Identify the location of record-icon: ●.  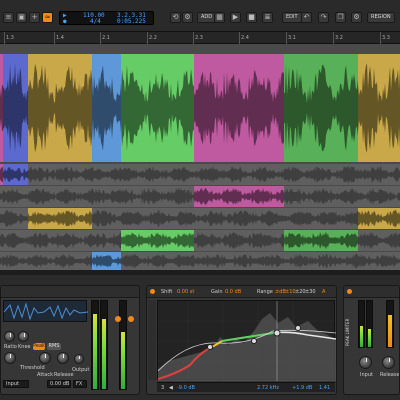
(65, 22).